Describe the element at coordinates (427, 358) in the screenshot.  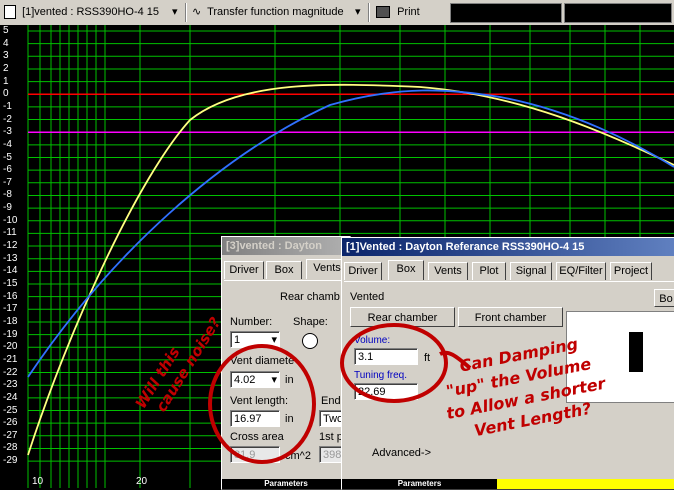
I see `volume-unit: ft` at that location.